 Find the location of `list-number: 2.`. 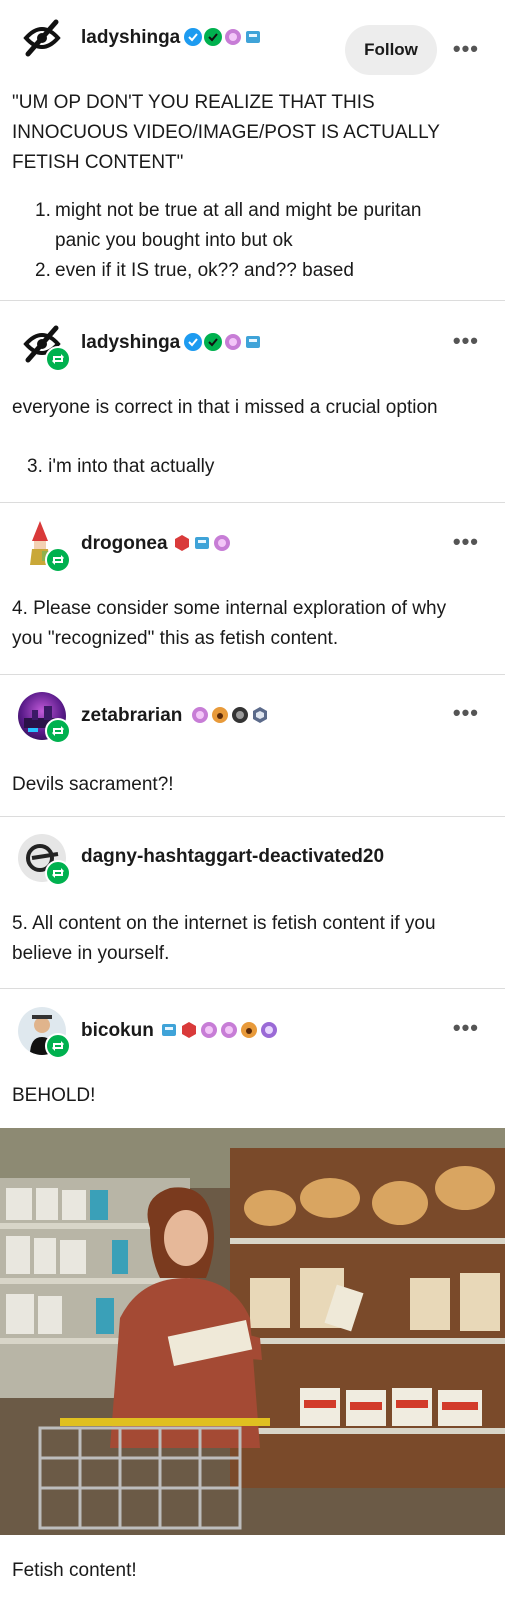

list-number: 2. is located at coordinates (43, 270).